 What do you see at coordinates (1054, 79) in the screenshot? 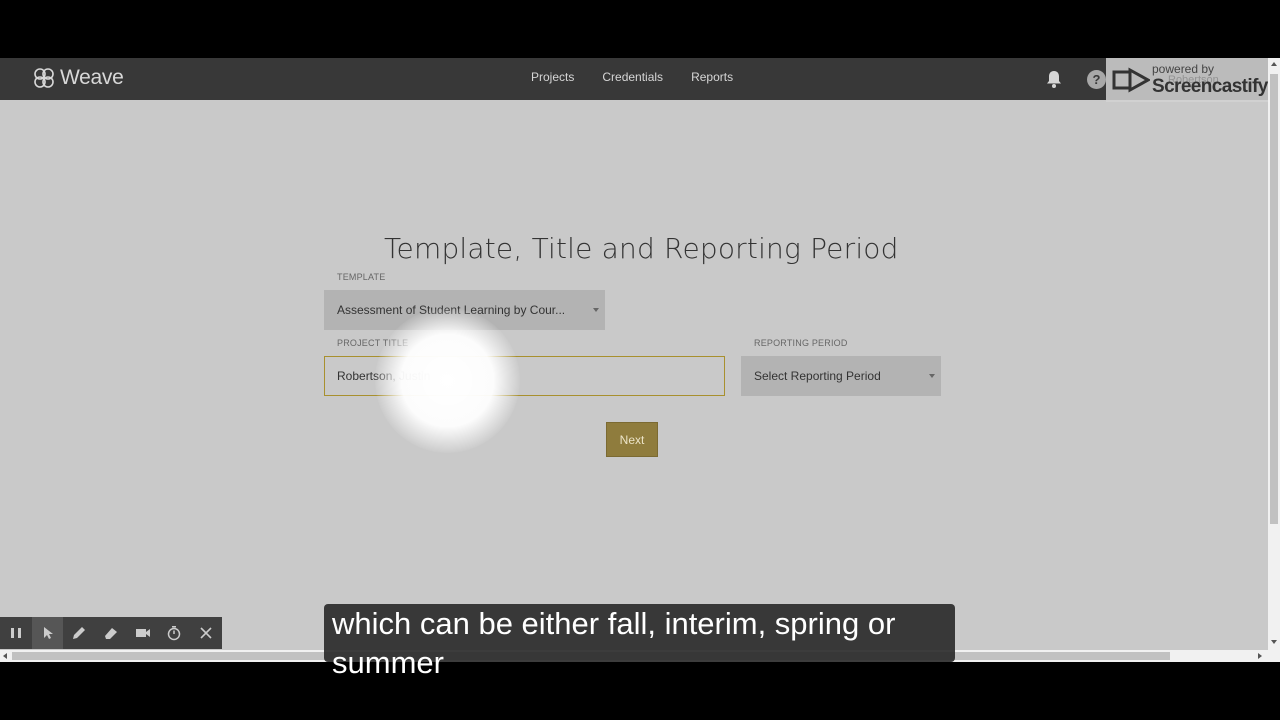
I see `bell-icon` at bounding box center [1054, 79].